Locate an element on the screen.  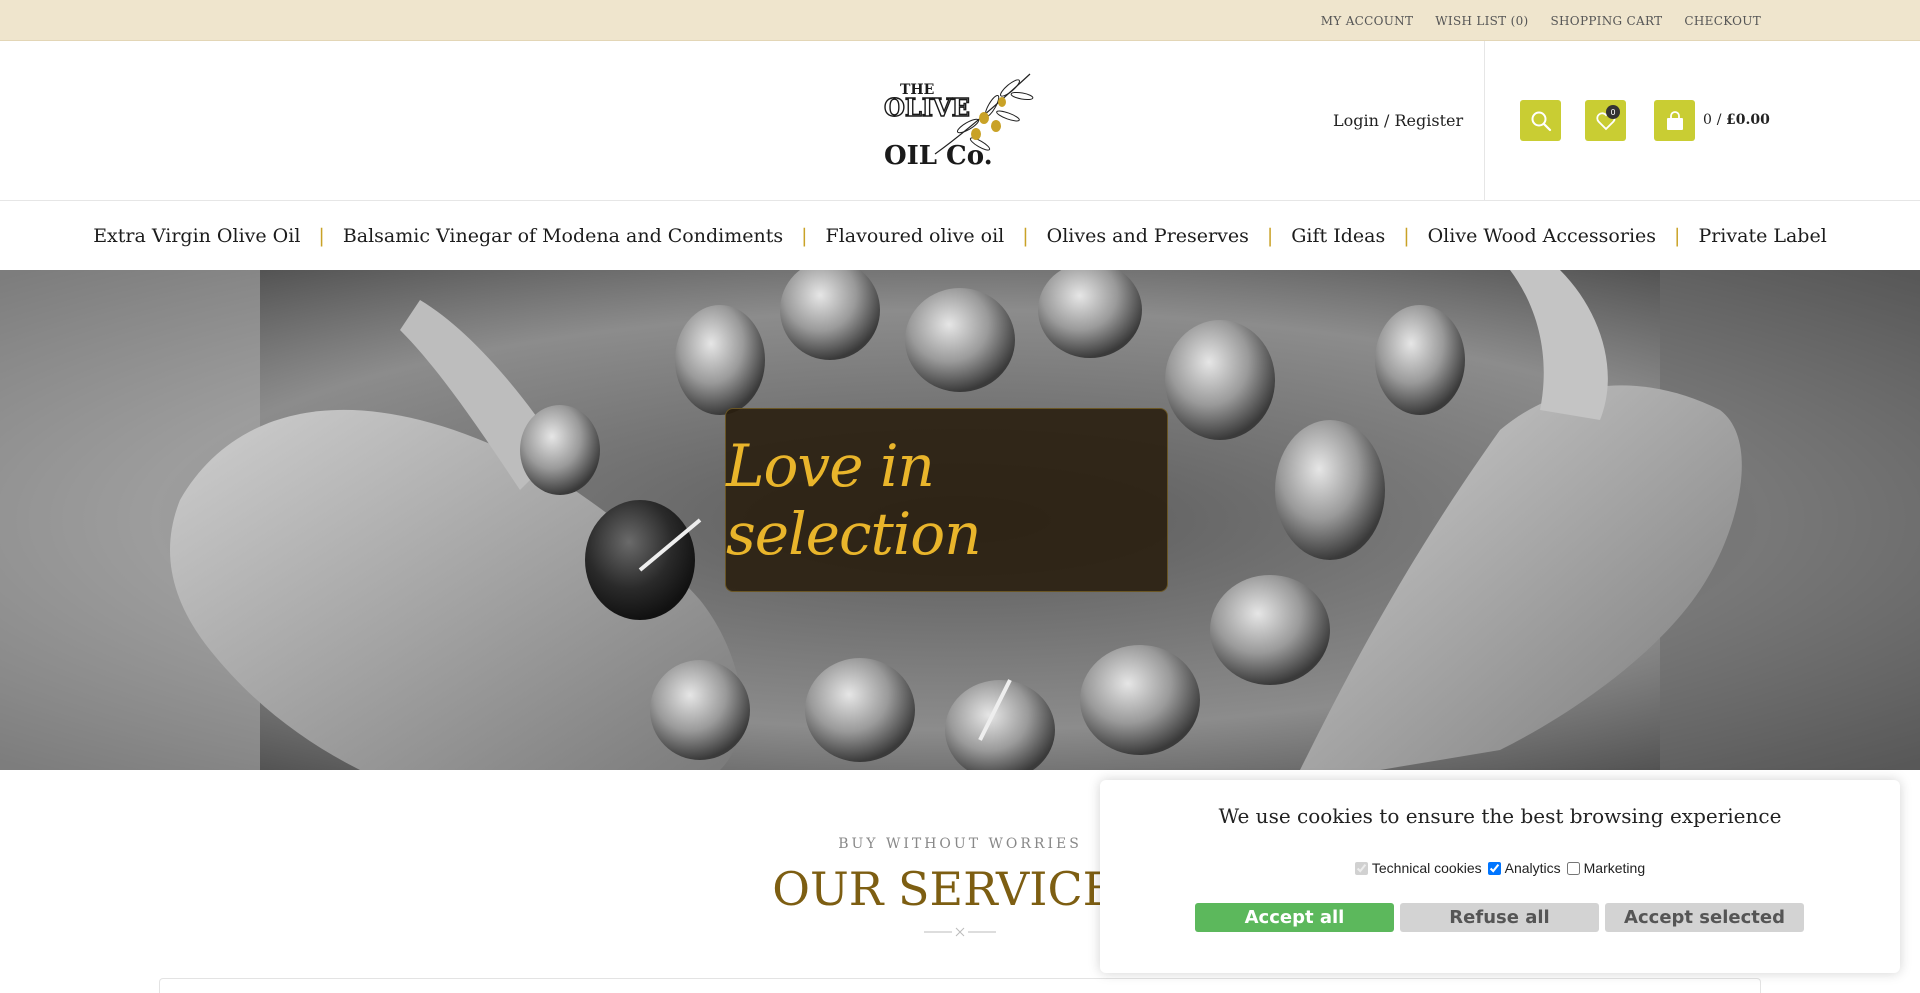
header-divider is located at coordinates (1484, 121).